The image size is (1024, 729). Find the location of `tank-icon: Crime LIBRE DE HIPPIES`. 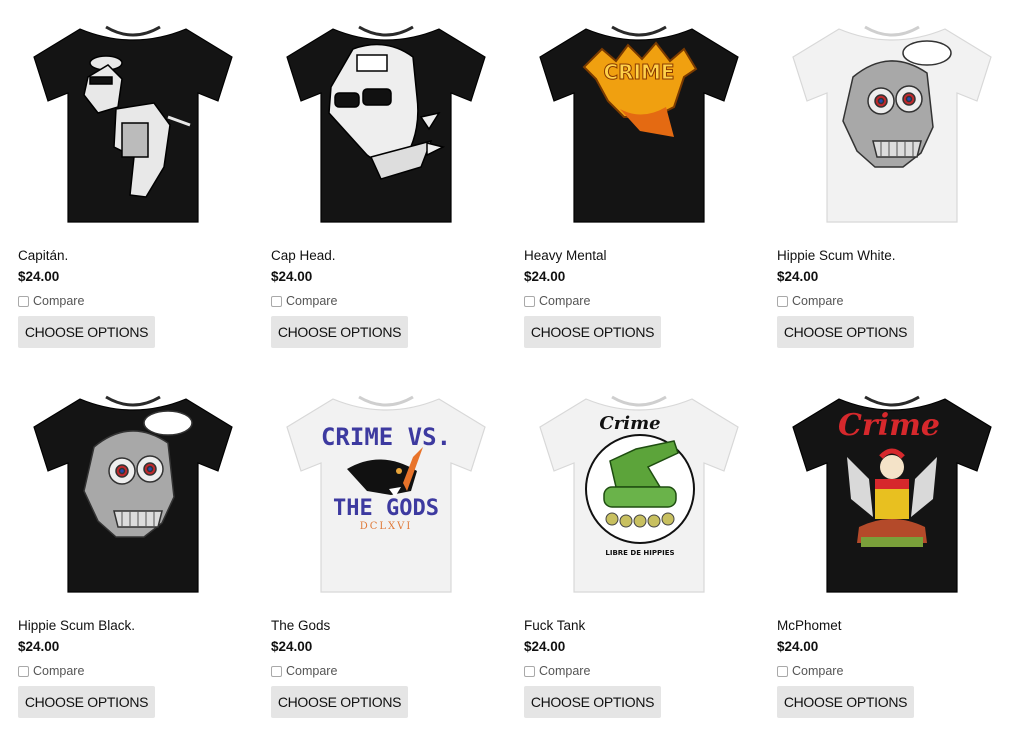

tank-icon: Crime LIBRE DE HIPPIES is located at coordinates (639, 492).